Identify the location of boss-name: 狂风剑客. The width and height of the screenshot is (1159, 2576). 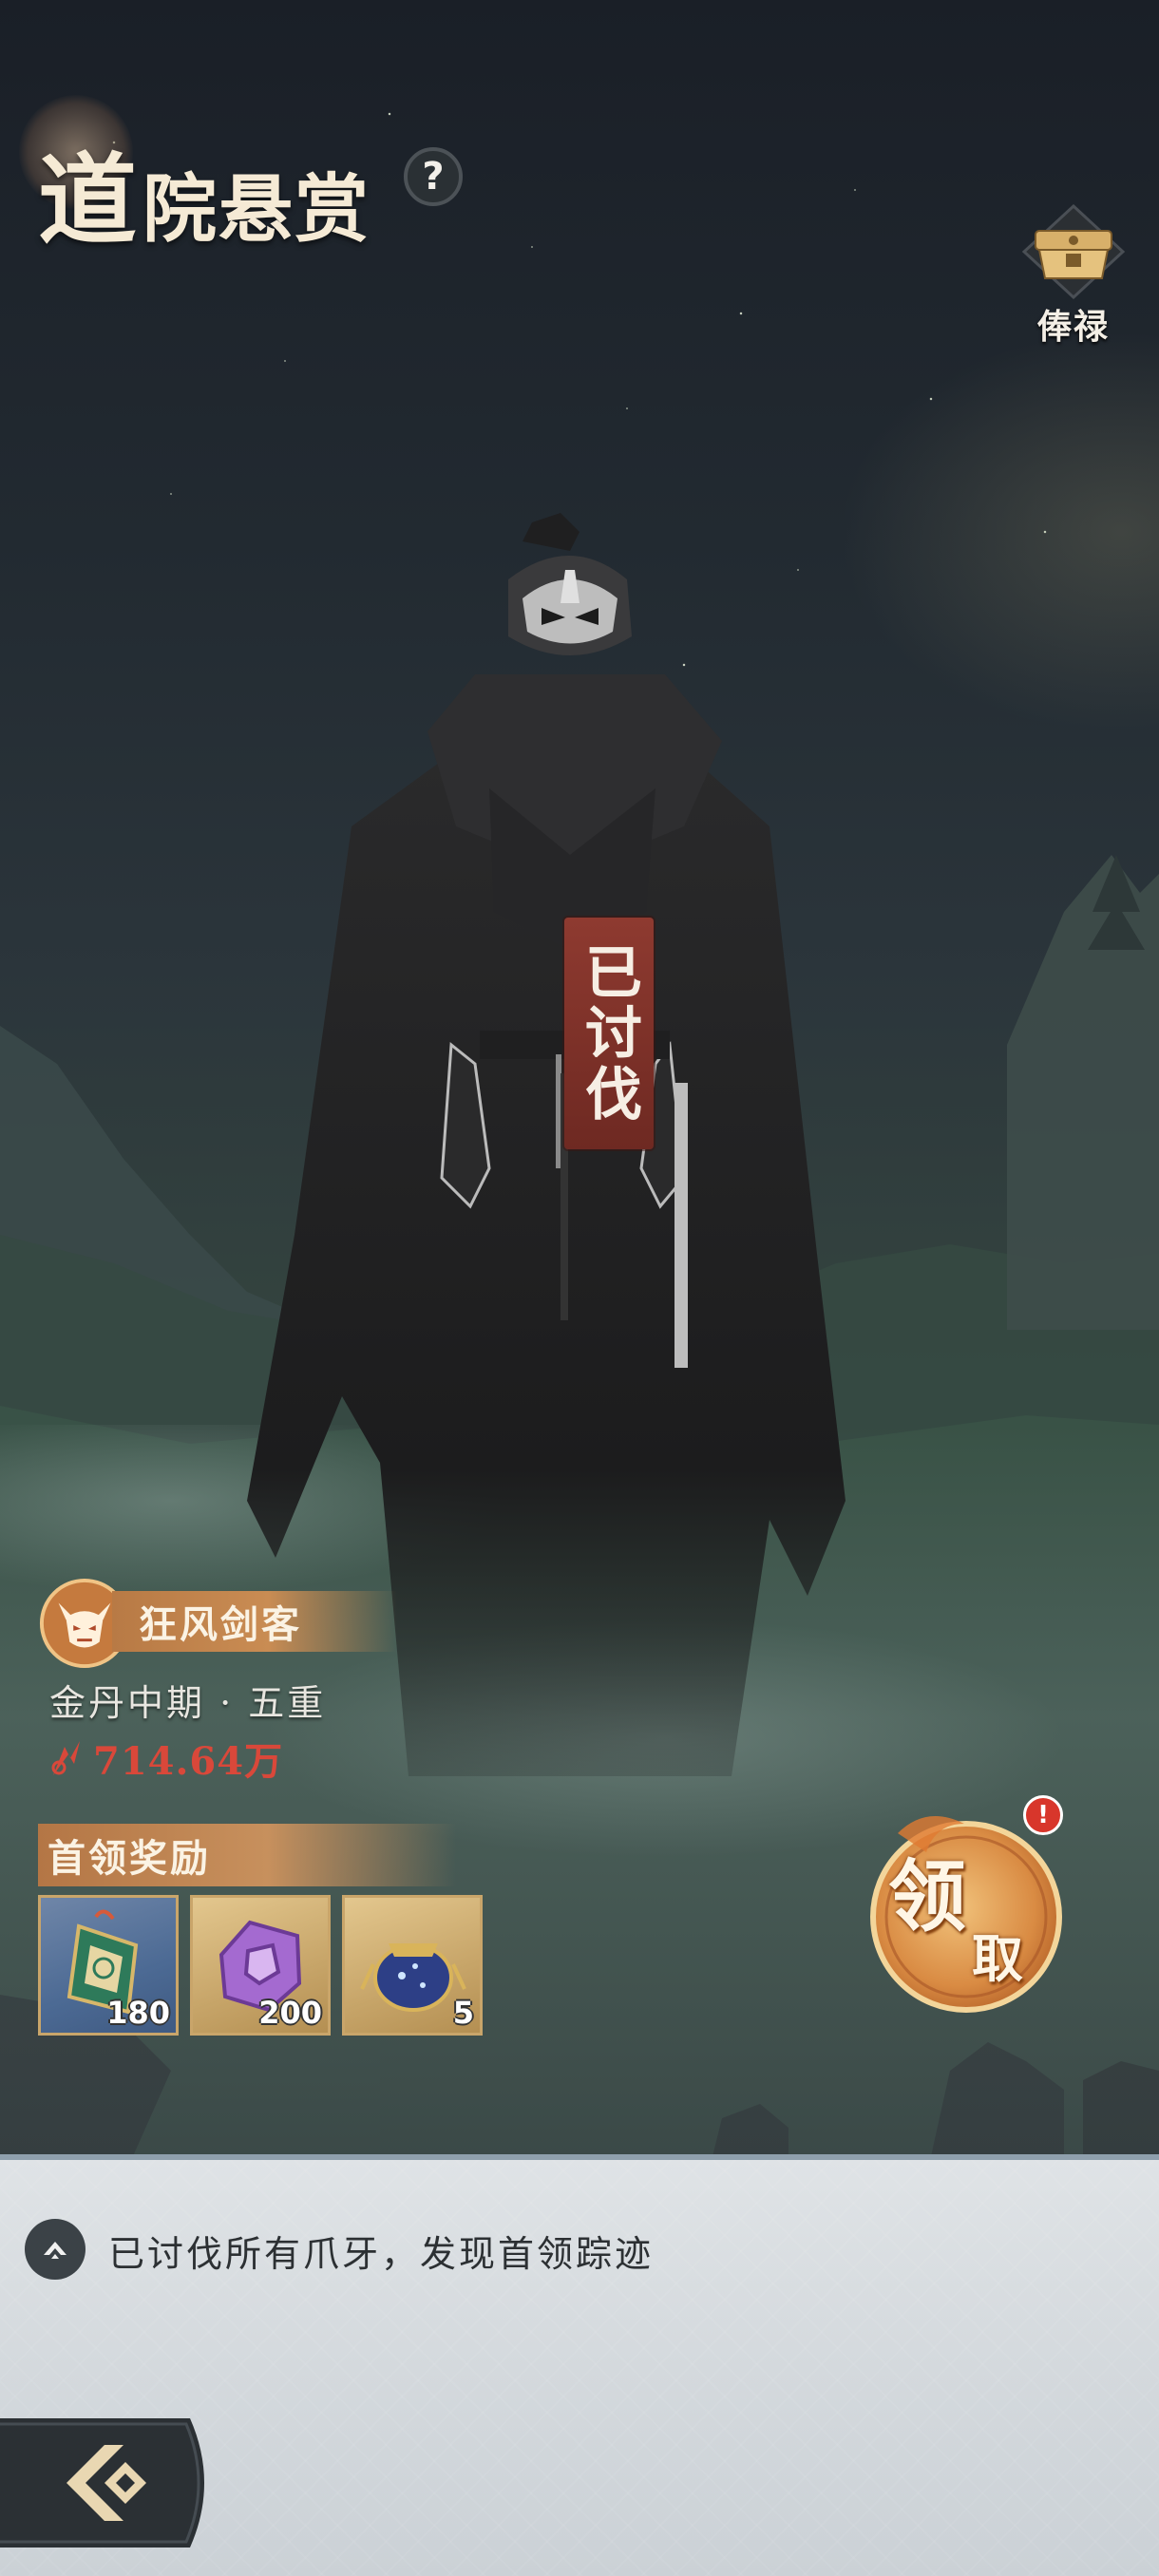
(220, 1624).